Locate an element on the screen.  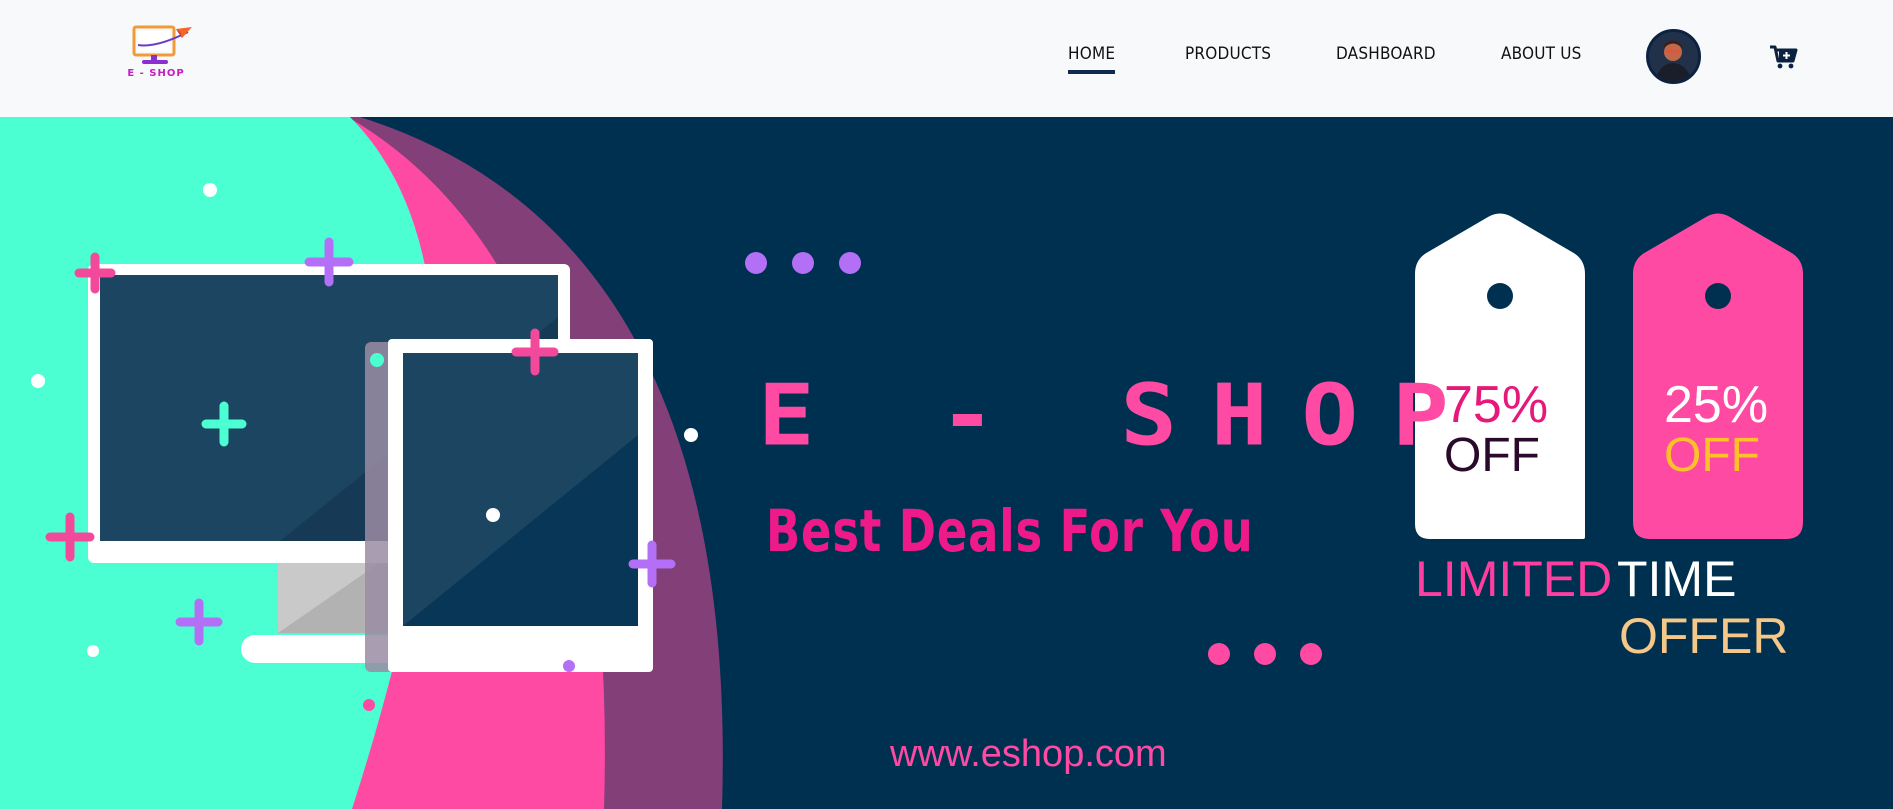
avatar-person-icon is located at coordinates (1673, 56).